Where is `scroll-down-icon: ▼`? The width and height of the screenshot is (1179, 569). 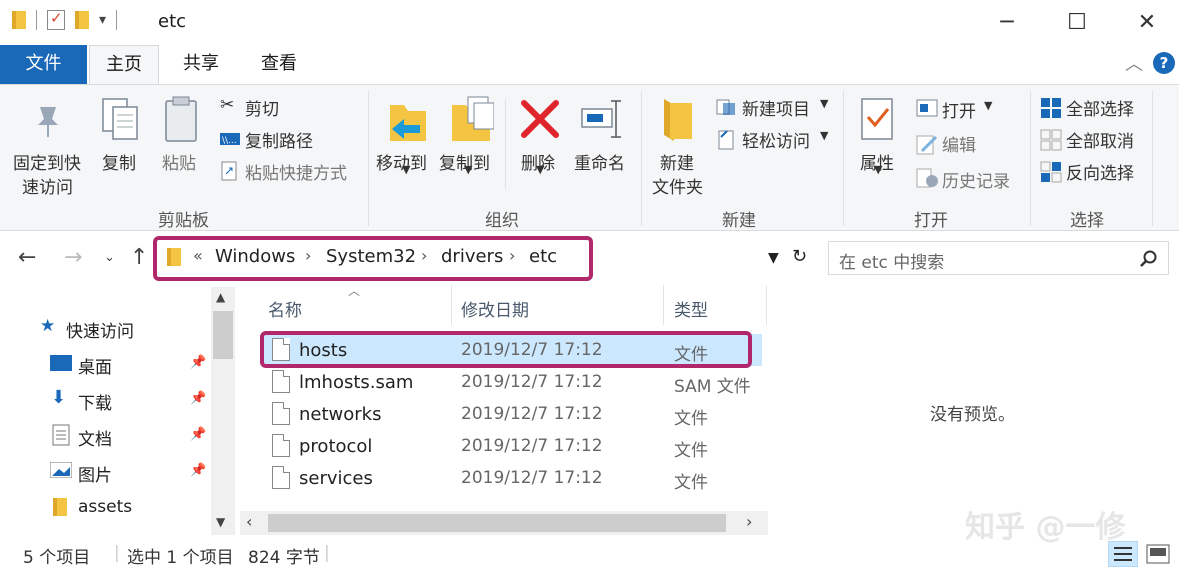 scroll-down-icon: ▼ is located at coordinates (220, 522).